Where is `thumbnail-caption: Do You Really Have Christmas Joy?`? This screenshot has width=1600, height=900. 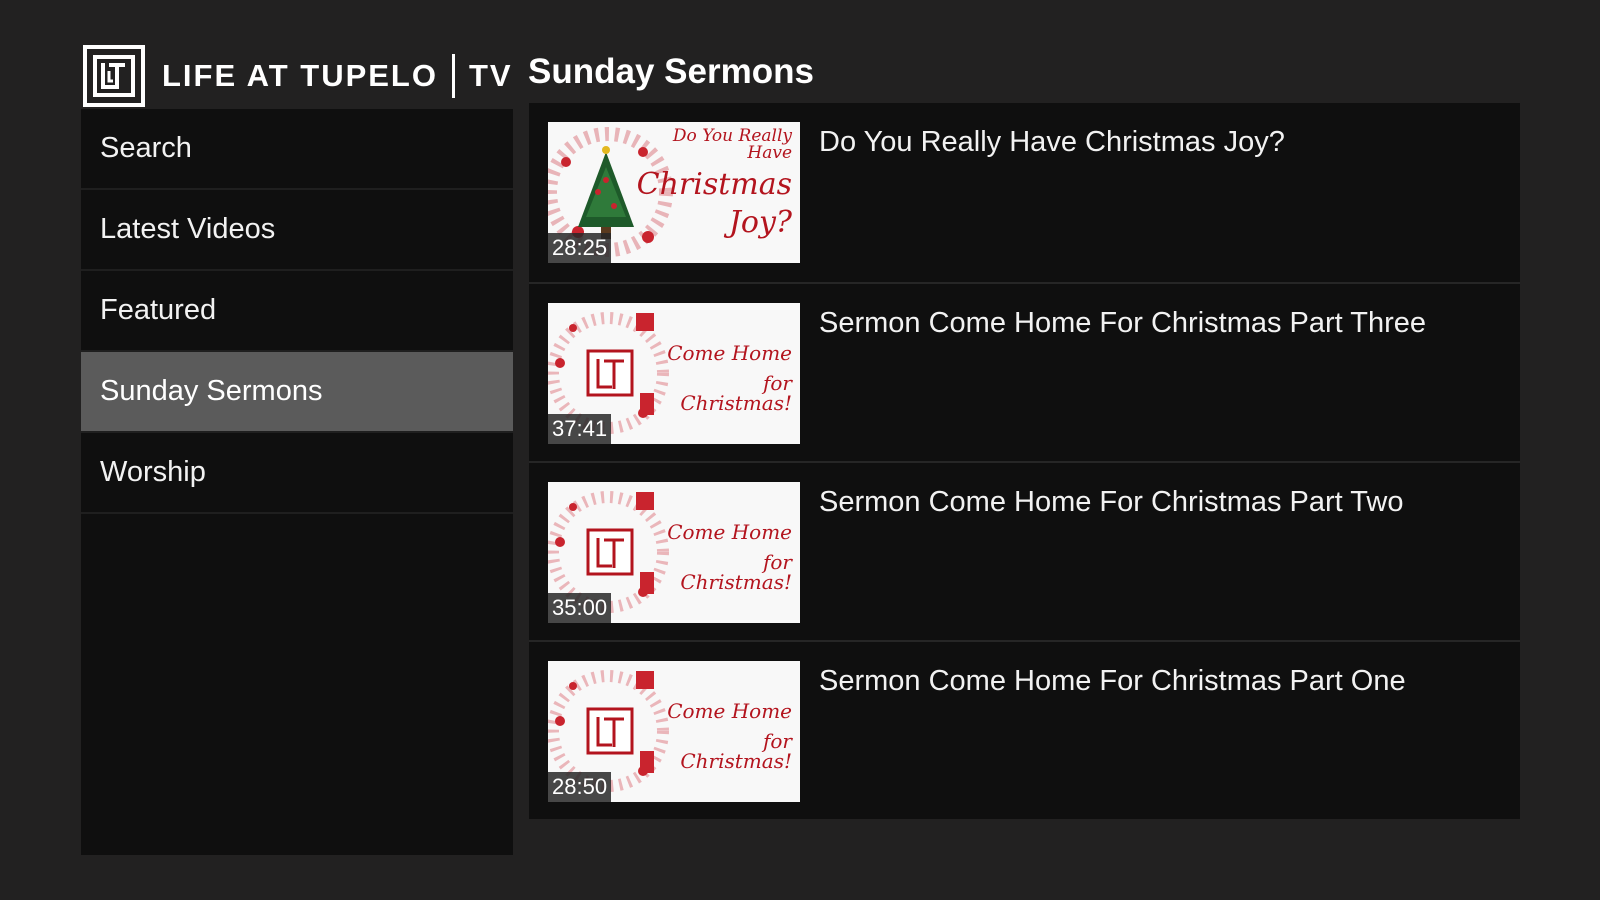 thumbnail-caption: Do You Really Have Christmas Joy? is located at coordinates (712, 183).